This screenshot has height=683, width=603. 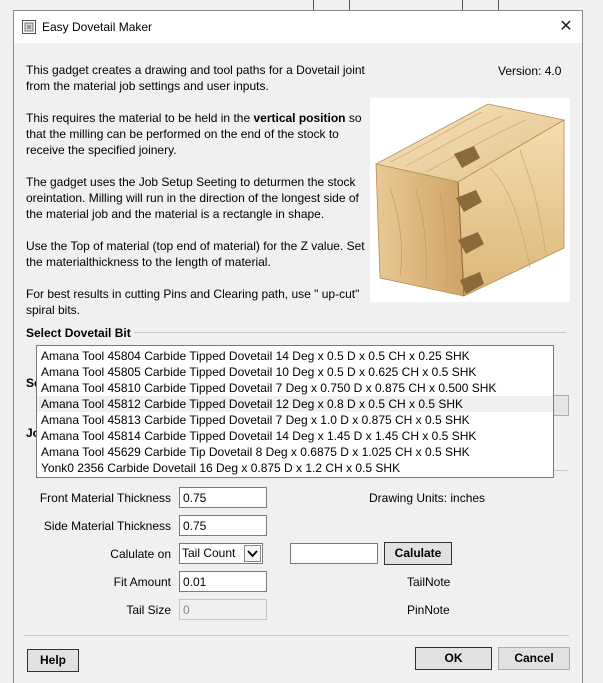 I want to click on bit-section-heading: Select Dovetail Bit, so click(x=78, y=333).